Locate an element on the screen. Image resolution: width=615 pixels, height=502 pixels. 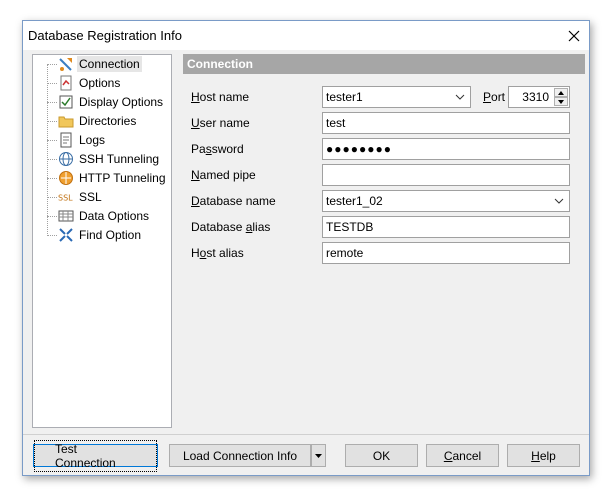
tree-item-label: SSH Tunneling is located at coordinates (119, 159).